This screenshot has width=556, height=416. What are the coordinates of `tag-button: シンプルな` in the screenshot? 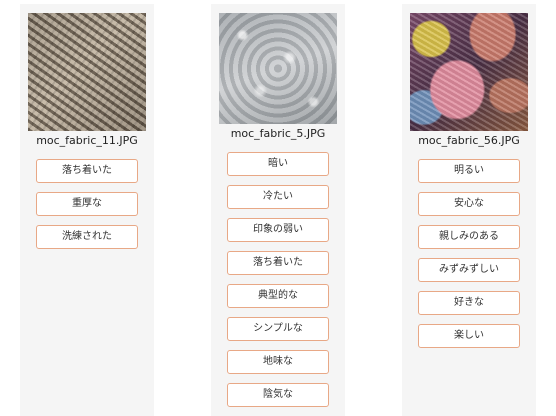 It's located at (278, 329).